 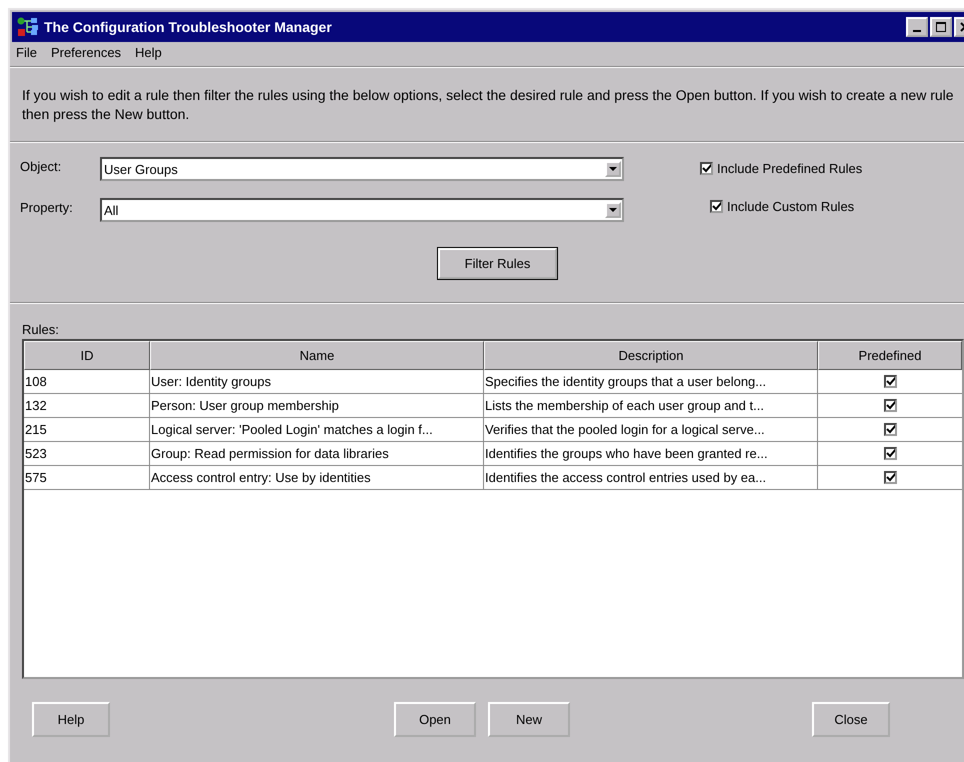 What do you see at coordinates (41, 329) in the screenshot?
I see `rules-label: Rules:` at bounding box center [41, 329].